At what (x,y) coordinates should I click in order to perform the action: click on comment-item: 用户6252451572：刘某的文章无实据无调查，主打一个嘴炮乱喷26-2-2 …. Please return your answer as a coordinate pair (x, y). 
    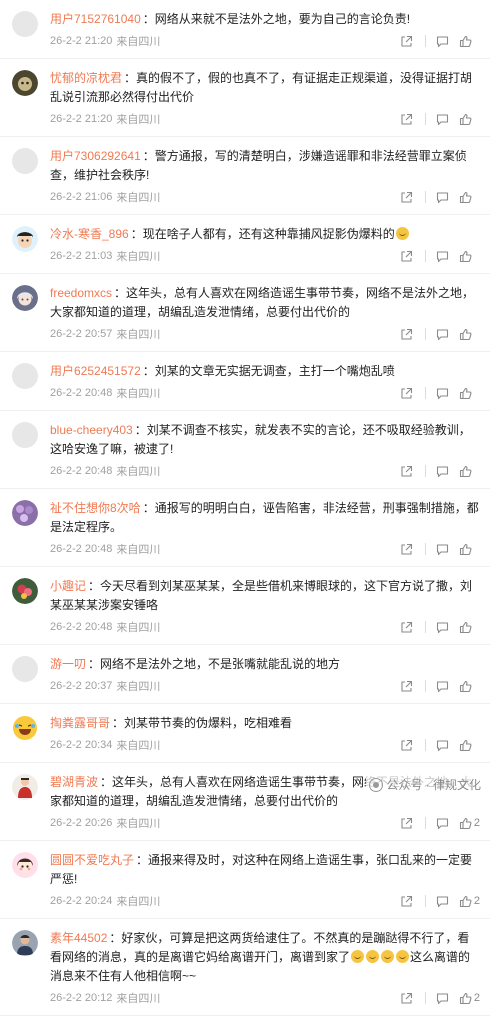
    Looking at the image, I should click on (245, 381).